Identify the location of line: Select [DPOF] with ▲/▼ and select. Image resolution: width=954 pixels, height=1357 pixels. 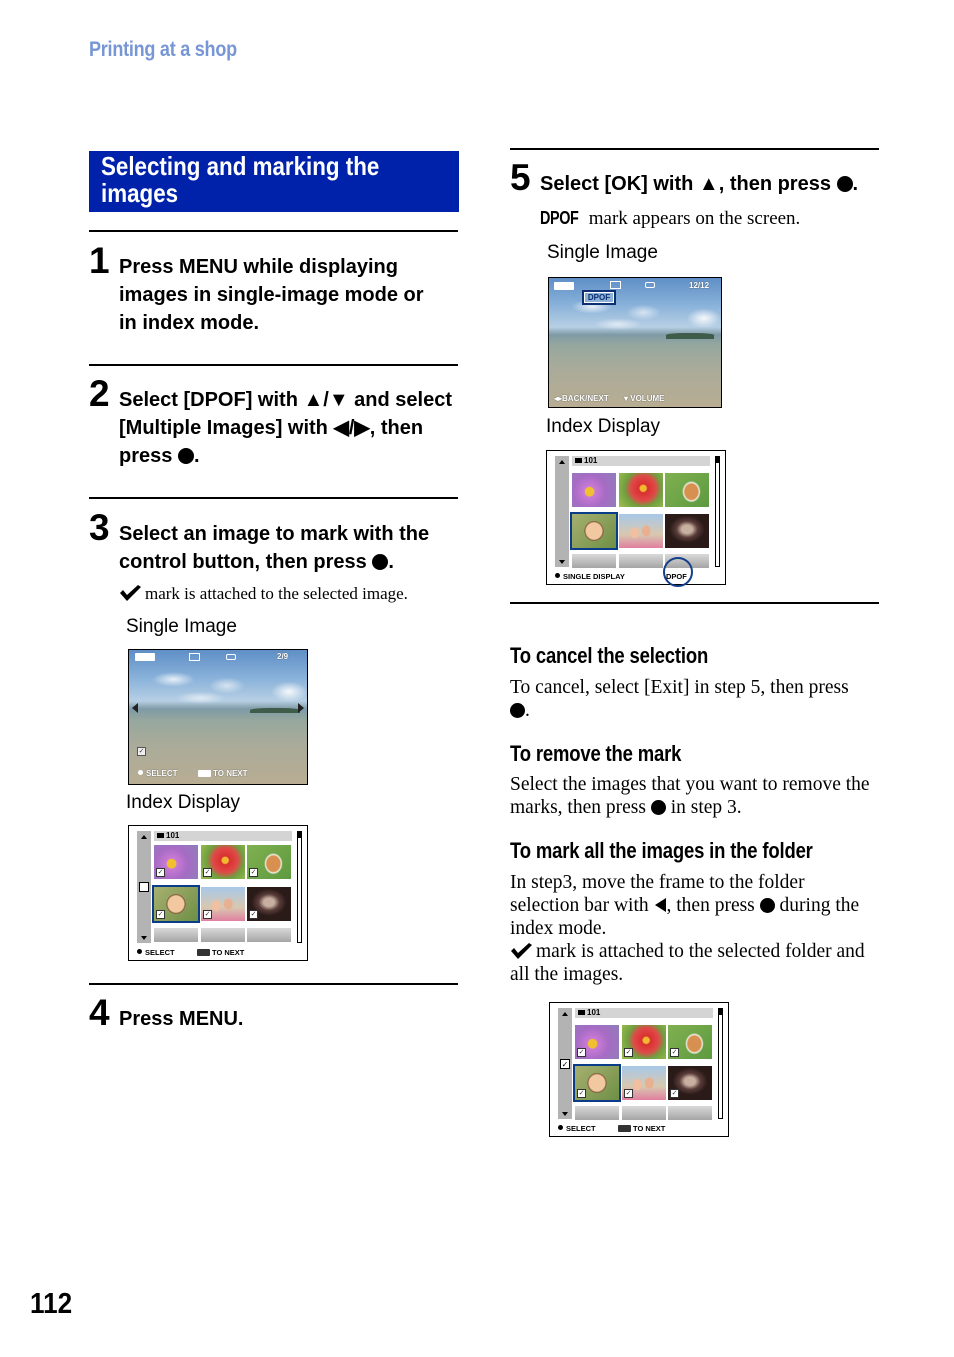
(285, 400).